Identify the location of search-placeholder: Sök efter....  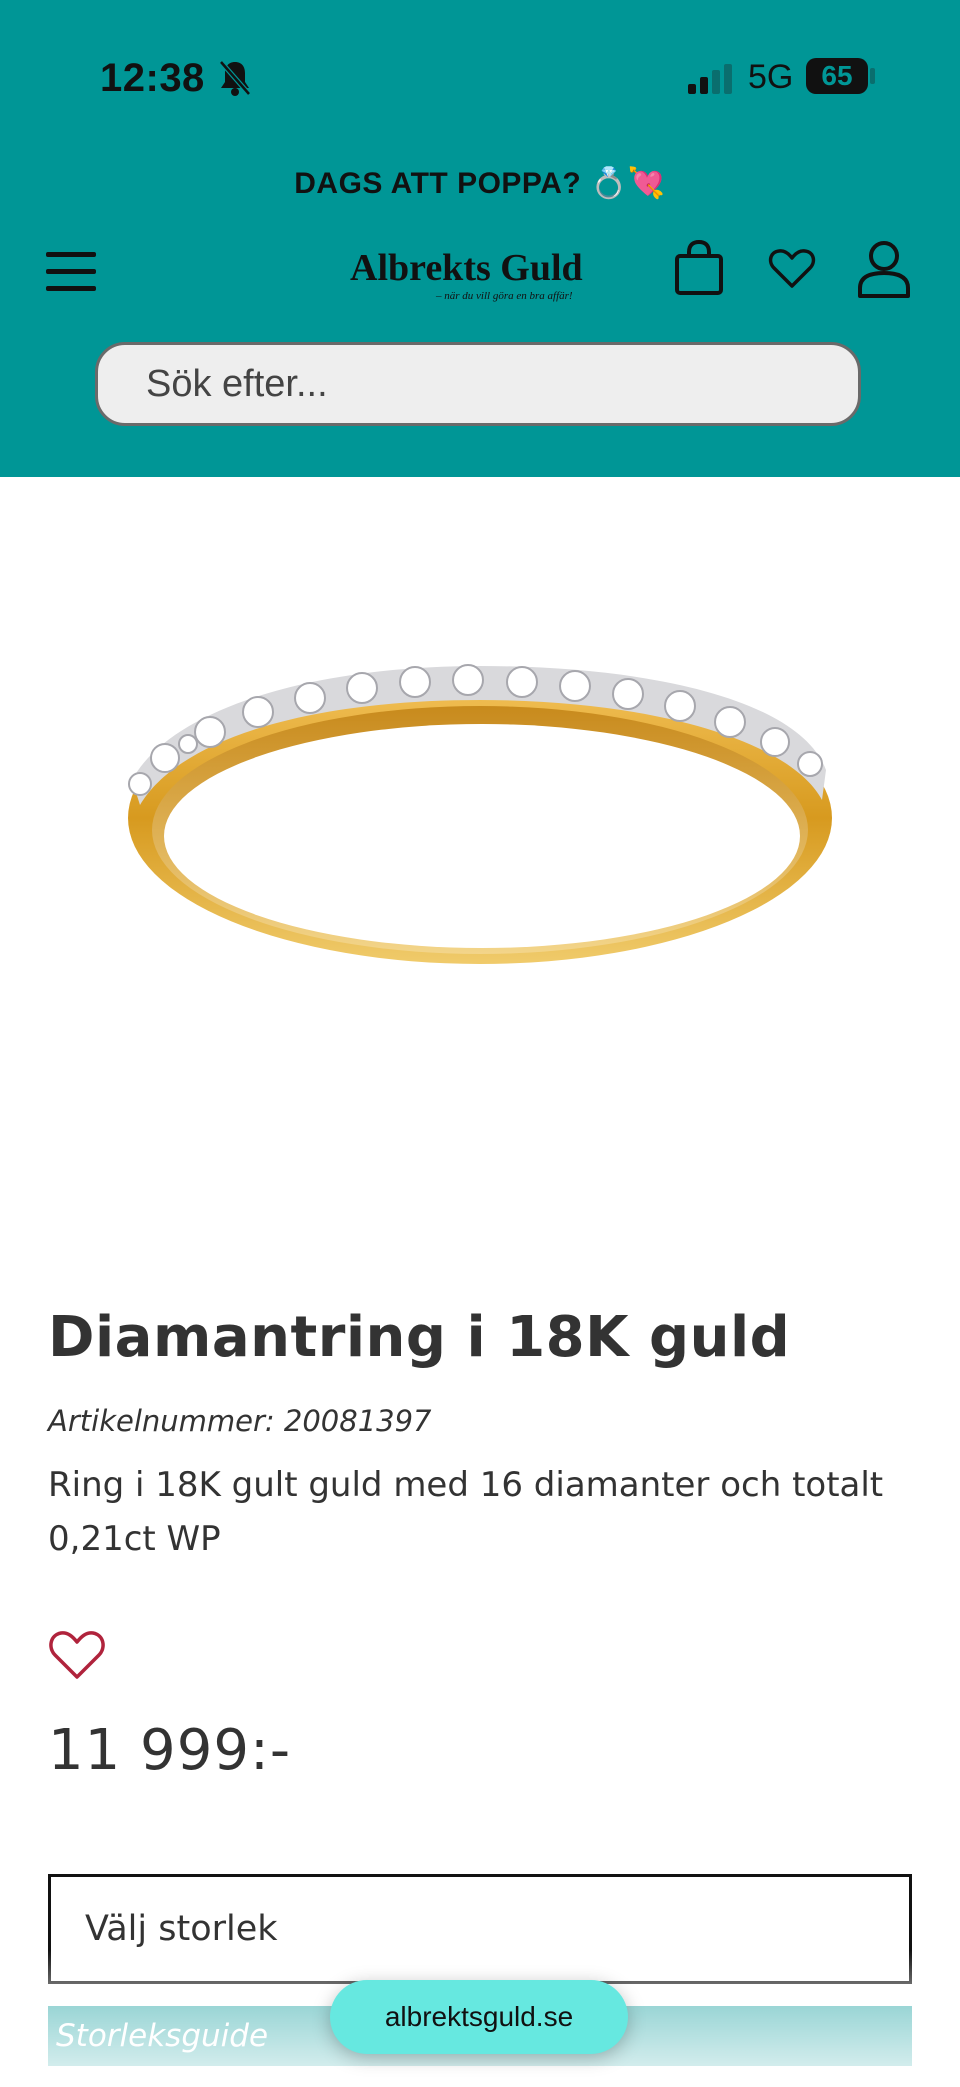
(237, 383).